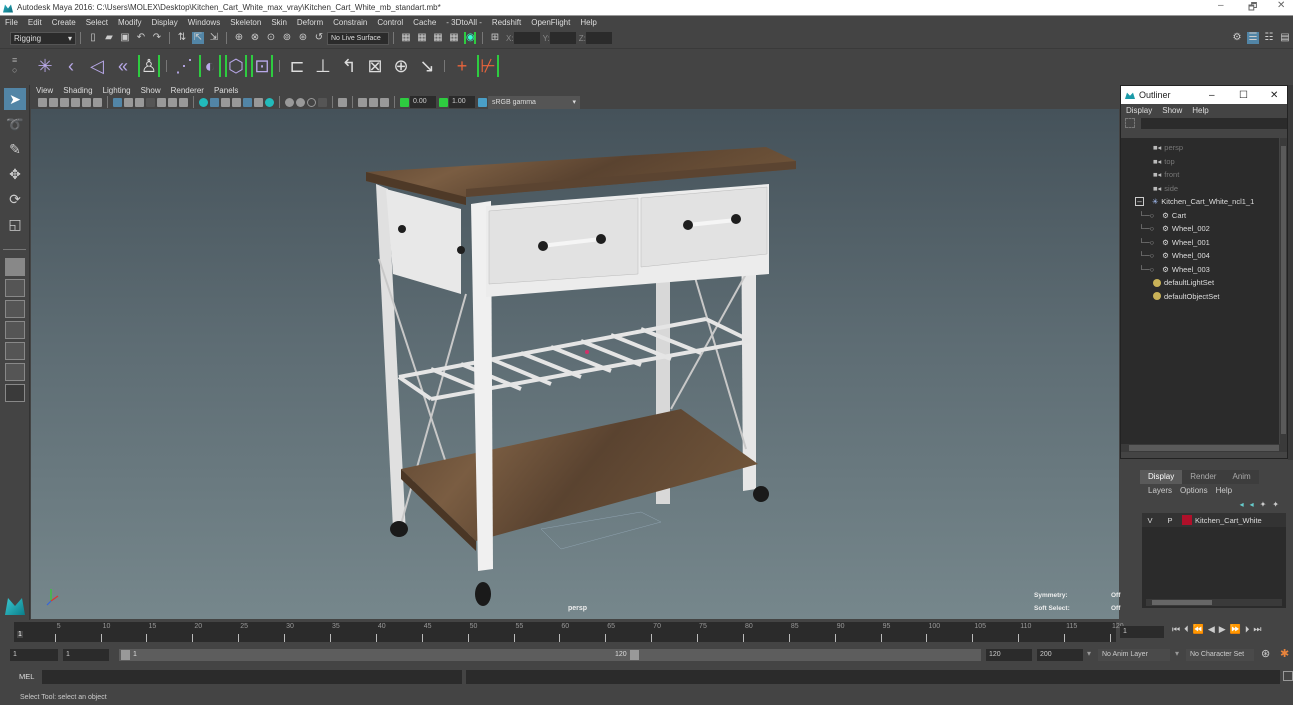 This screenshot has width=1293, height=705. Describe the element at coordinates (97, 22) in the screenshot. I see `menu-select: Select` at that location.